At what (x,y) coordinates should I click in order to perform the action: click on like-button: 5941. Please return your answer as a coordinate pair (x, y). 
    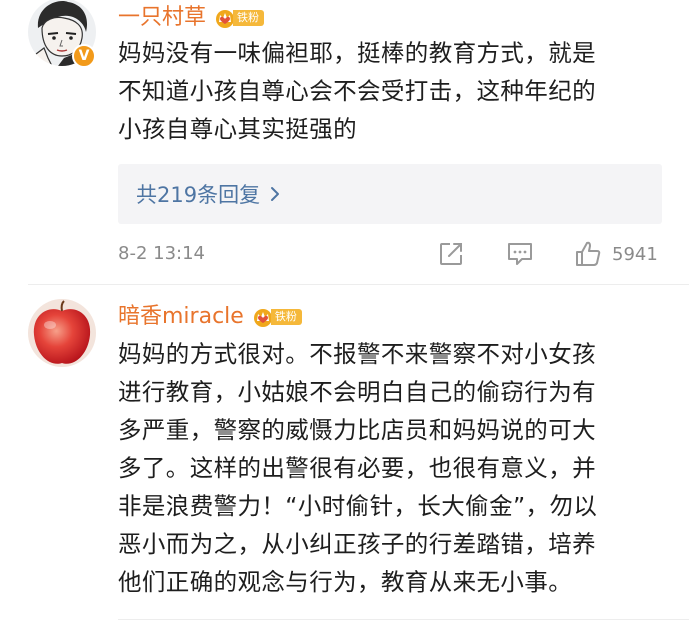
    Looking at the image, I should click on (616, 254).